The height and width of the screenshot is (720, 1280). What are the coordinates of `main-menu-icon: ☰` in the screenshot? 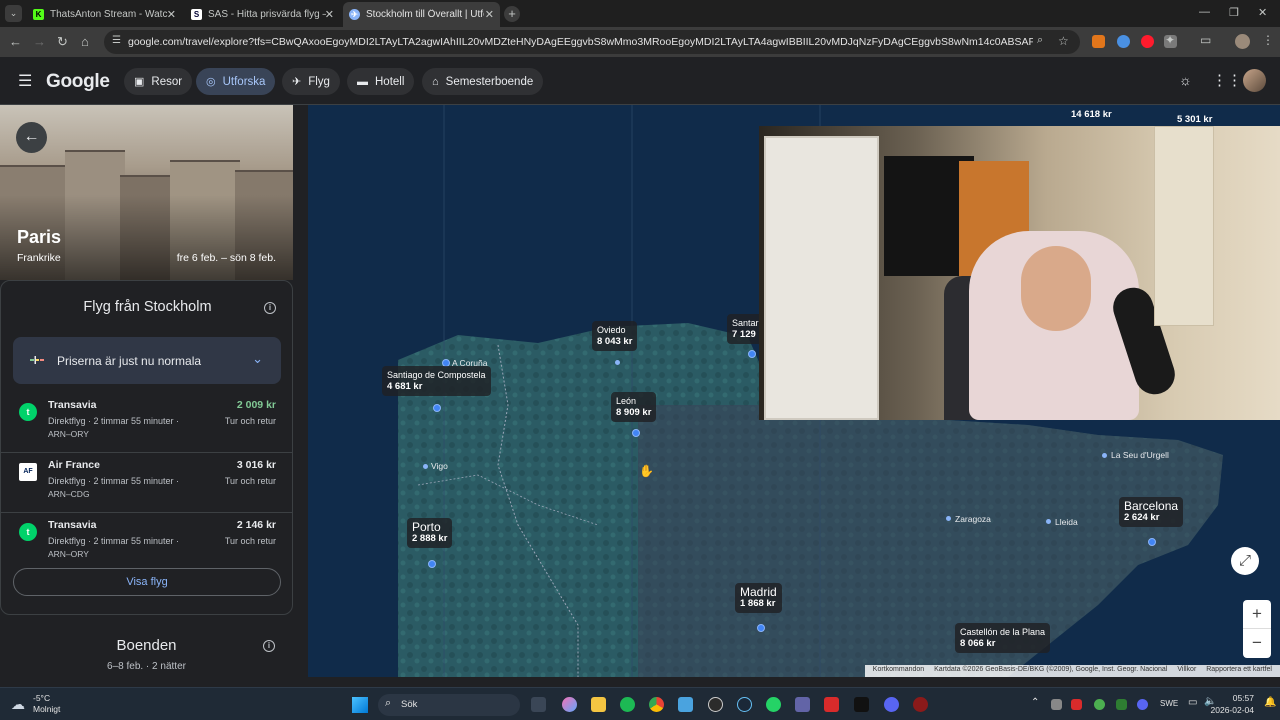 It's located at (25, 81).